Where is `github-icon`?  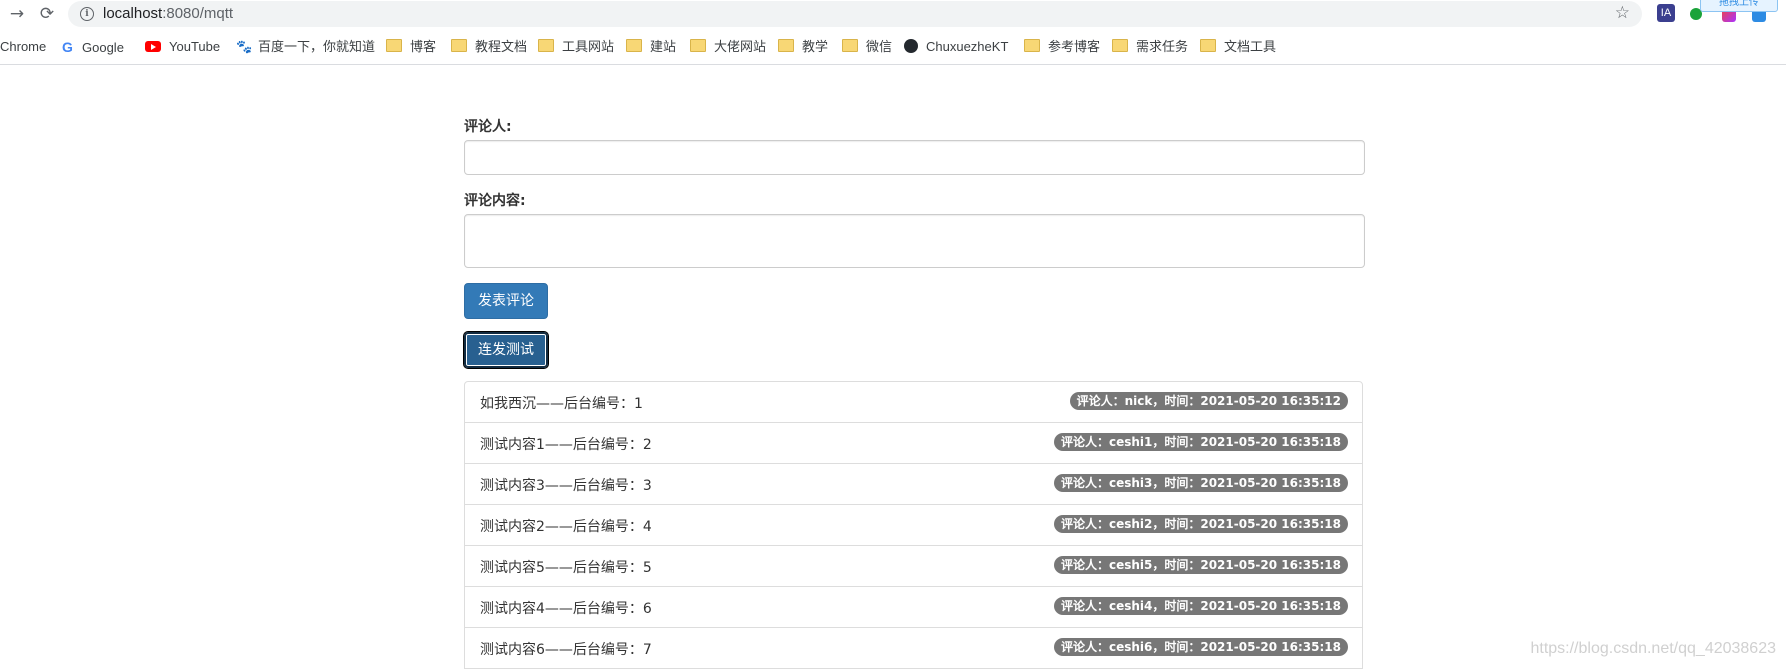 github-icon is located at coordinates (911, 46).